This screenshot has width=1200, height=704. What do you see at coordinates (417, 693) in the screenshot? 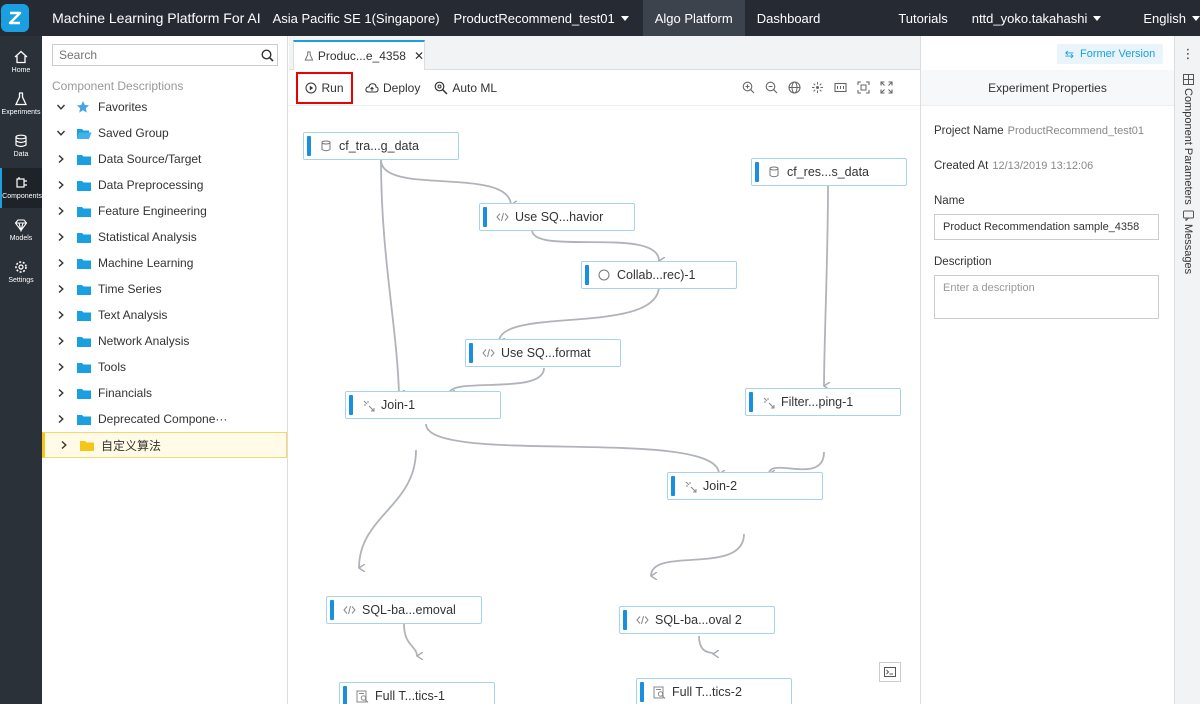
I see `node-full-table-statistics-1: Full T...tics-1` at bounding box center [417, 693].